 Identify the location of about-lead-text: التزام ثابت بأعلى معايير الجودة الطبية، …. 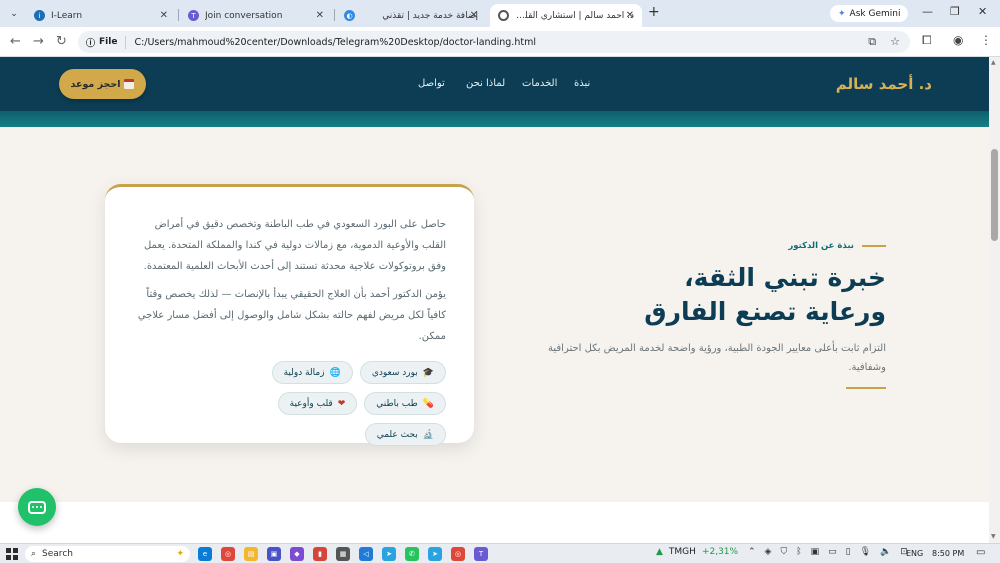
(717, 358).